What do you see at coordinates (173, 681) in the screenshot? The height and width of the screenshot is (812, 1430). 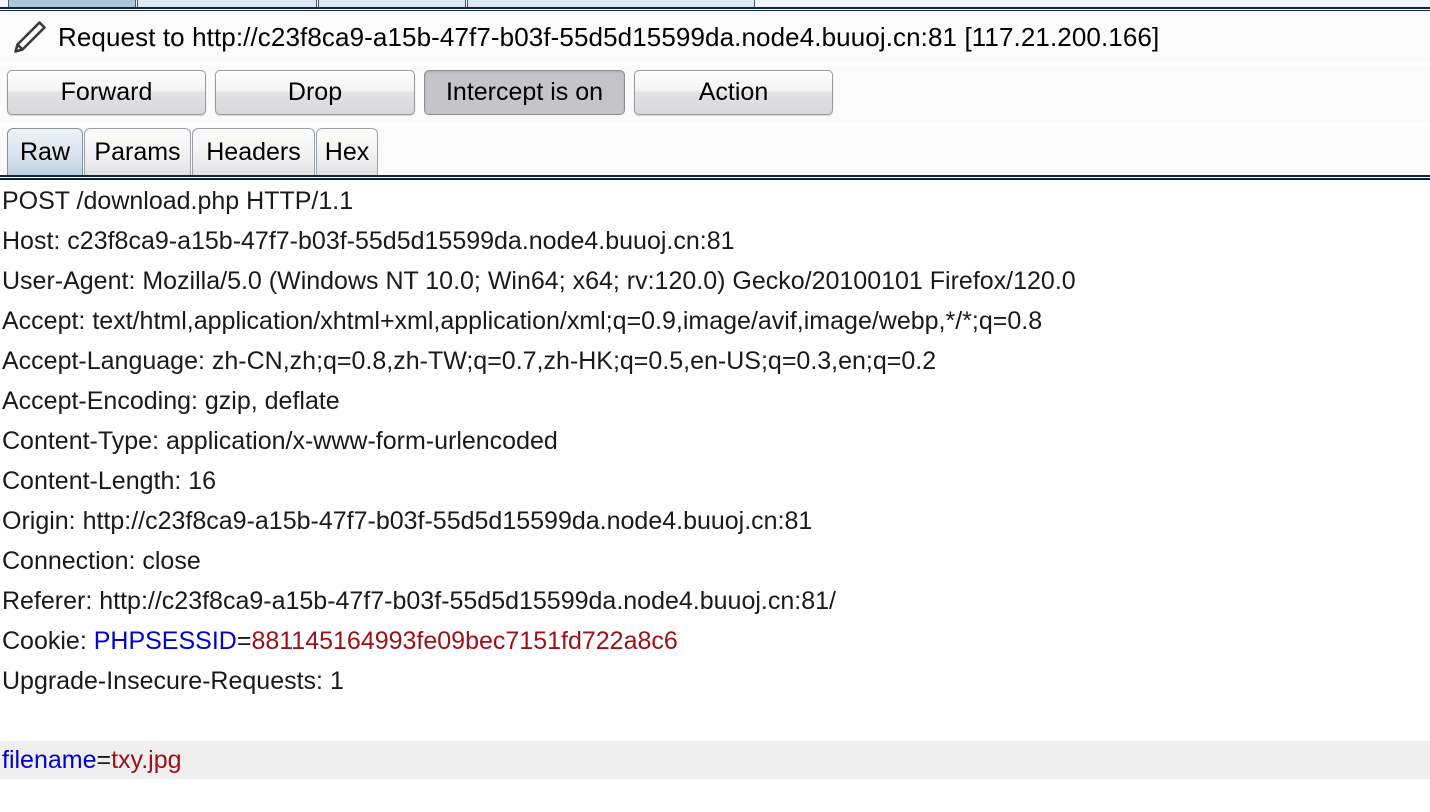 I see `header-upgrade-insecure-requests: Upgrade-Insecure-Requests: 1` at bounding box center [173, 681].